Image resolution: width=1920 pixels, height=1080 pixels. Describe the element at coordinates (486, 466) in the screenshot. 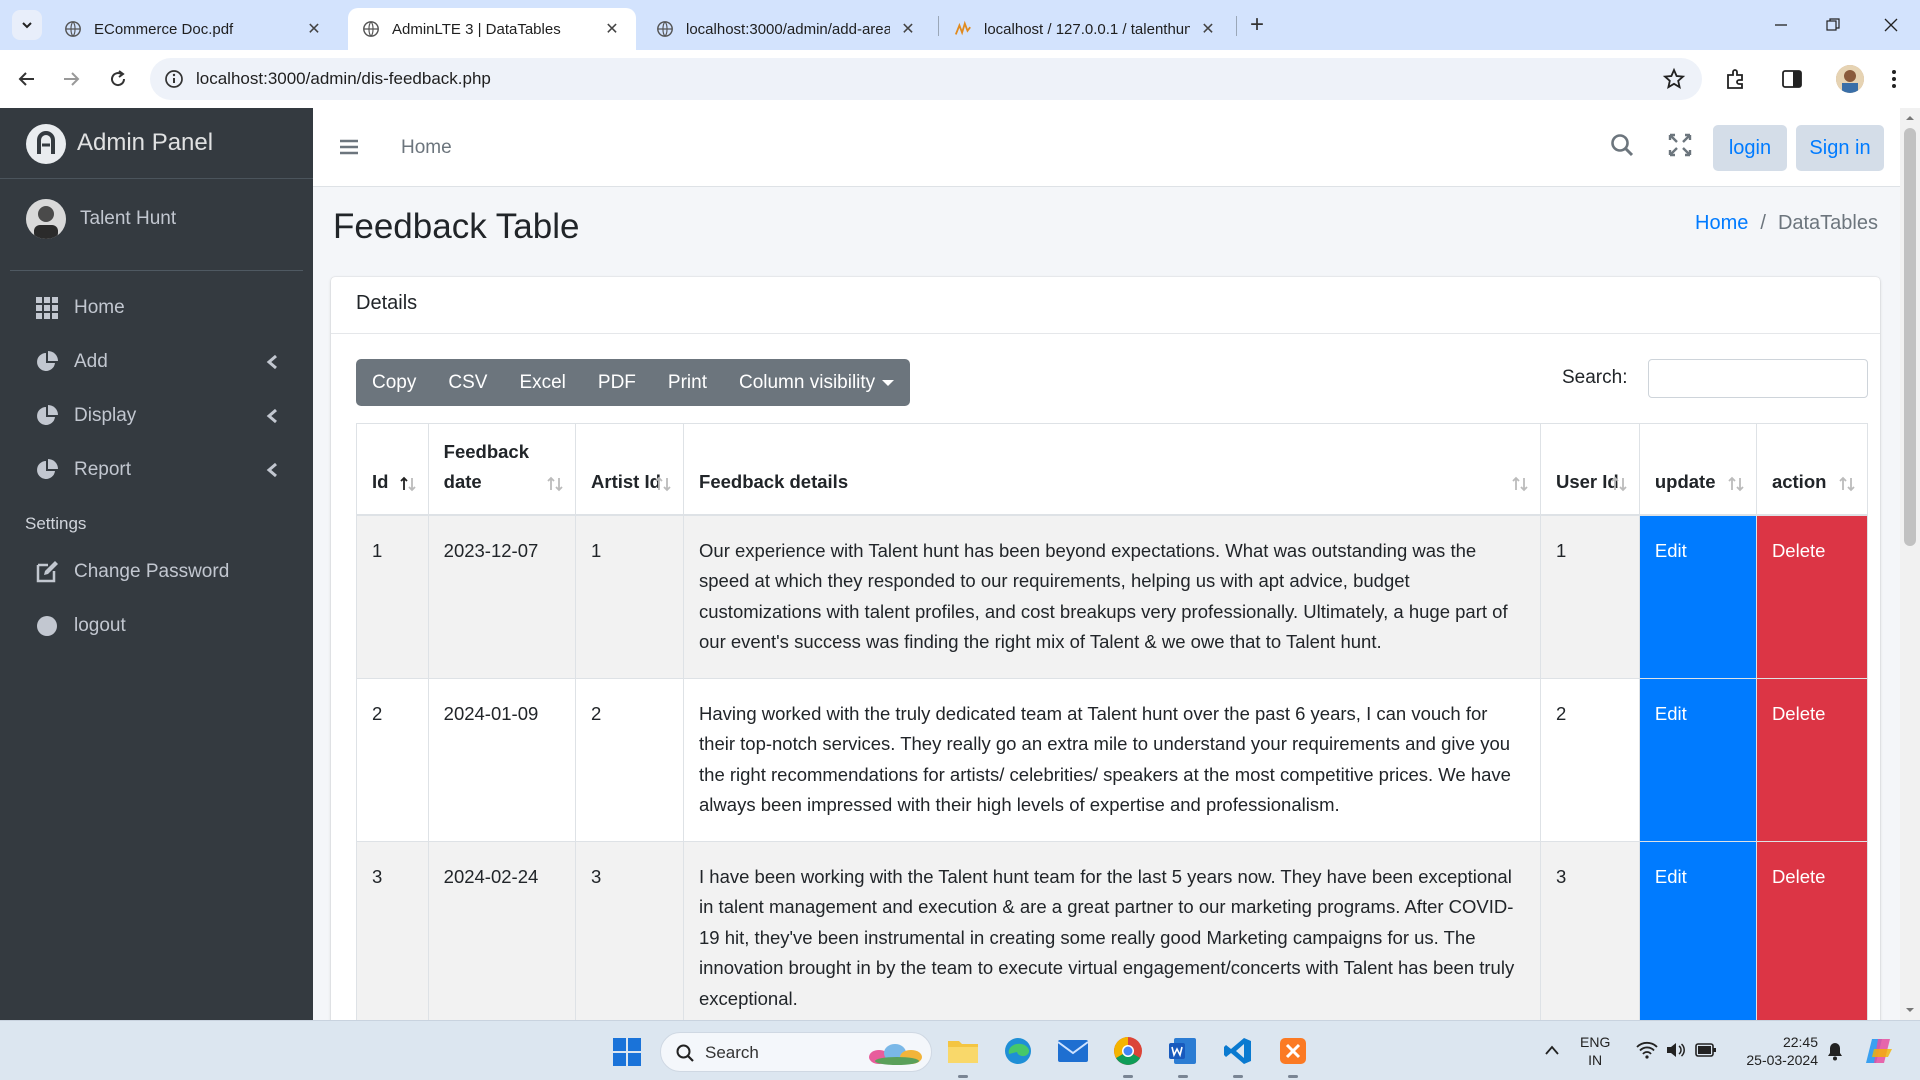

I see `column-header-label: Feedback date` at that location.